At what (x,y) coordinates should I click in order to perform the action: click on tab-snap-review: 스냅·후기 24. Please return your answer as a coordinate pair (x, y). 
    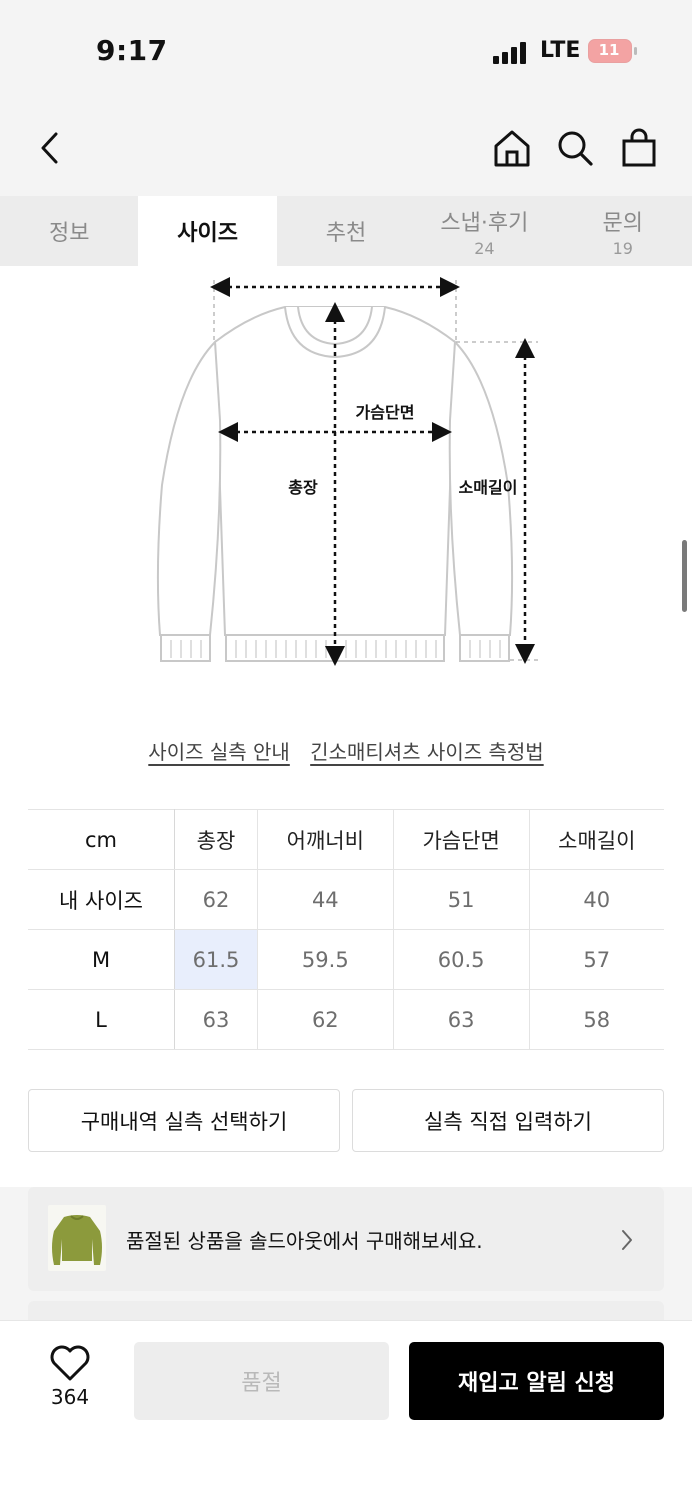
    Looking at the image, I should click on (484, 231).